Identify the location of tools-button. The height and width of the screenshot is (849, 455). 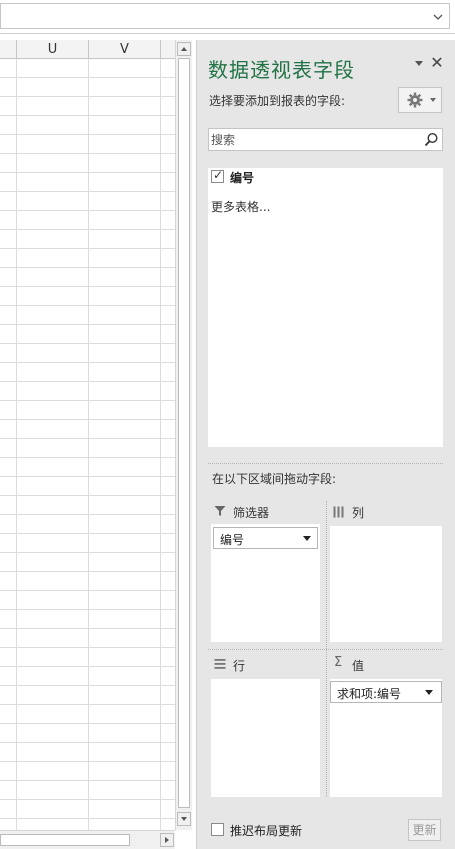
(420, 100).